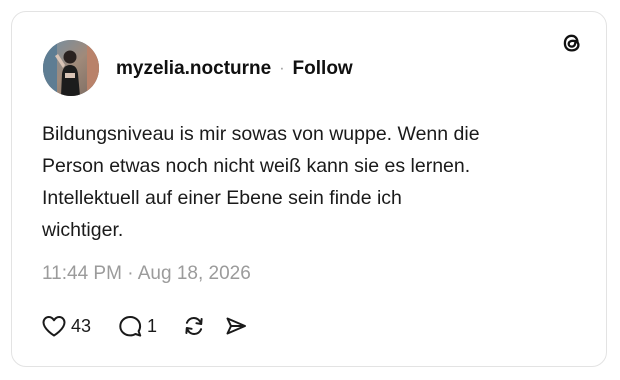 The height and width of the screenshot is (380, 620). I want to click on profile-photo-icon, so click(71, 68).